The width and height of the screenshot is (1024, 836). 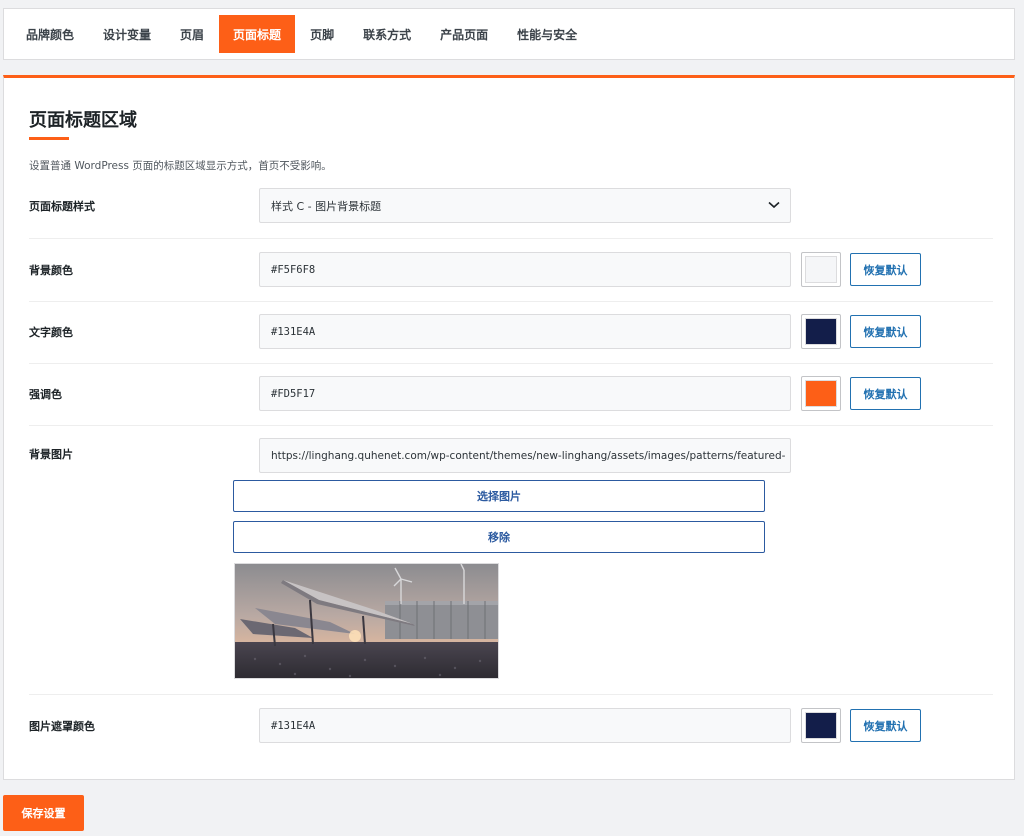 I want to click on title-style-value: 样式 C - 图片背景标题, so click(x=326, y=206).